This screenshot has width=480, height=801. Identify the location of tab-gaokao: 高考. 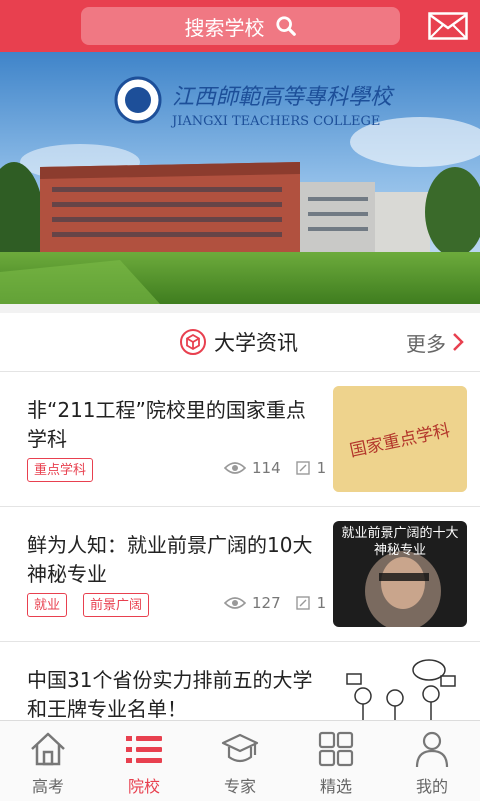
(48, 761).